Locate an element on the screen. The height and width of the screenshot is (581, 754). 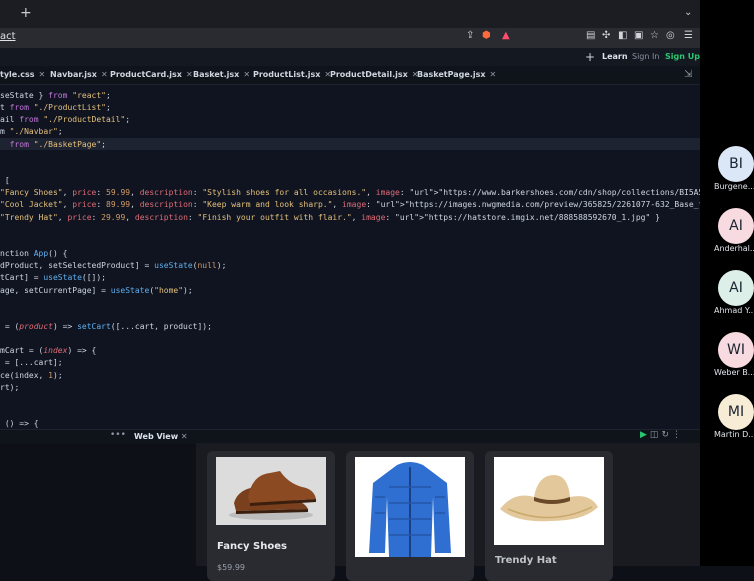
address-text: act is located at coordinates (8, 36).